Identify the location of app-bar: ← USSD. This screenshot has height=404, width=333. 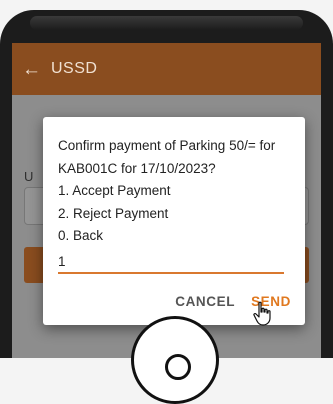
(166, 69).